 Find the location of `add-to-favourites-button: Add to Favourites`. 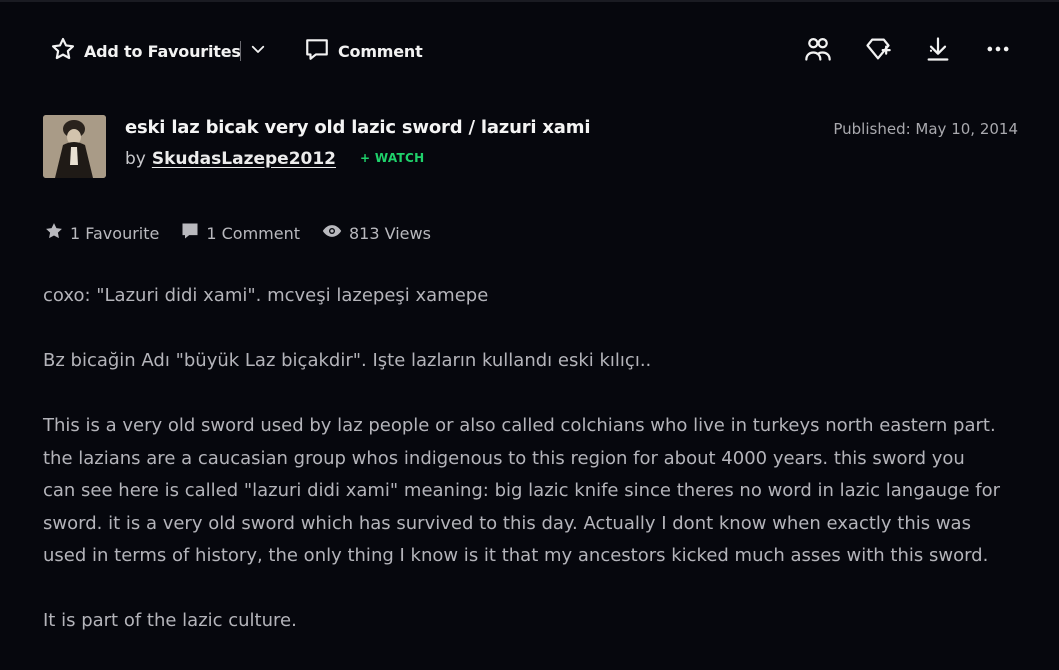

add-to-favourites-button: Add to Favourites is located at coordinates (145, 51).